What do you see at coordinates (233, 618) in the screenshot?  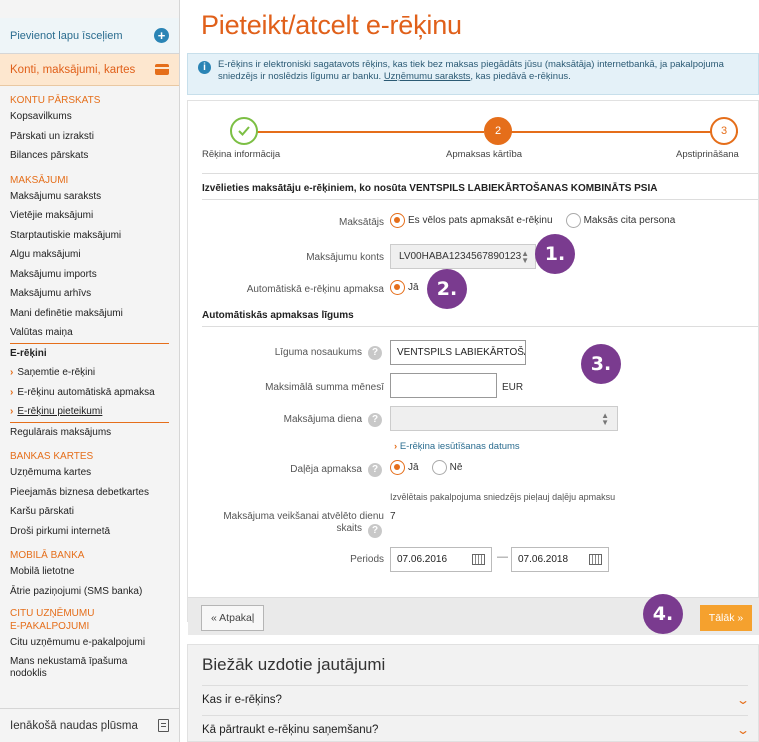 I see `back-button: « Atpakaļ` at bounding box center [233, 618].